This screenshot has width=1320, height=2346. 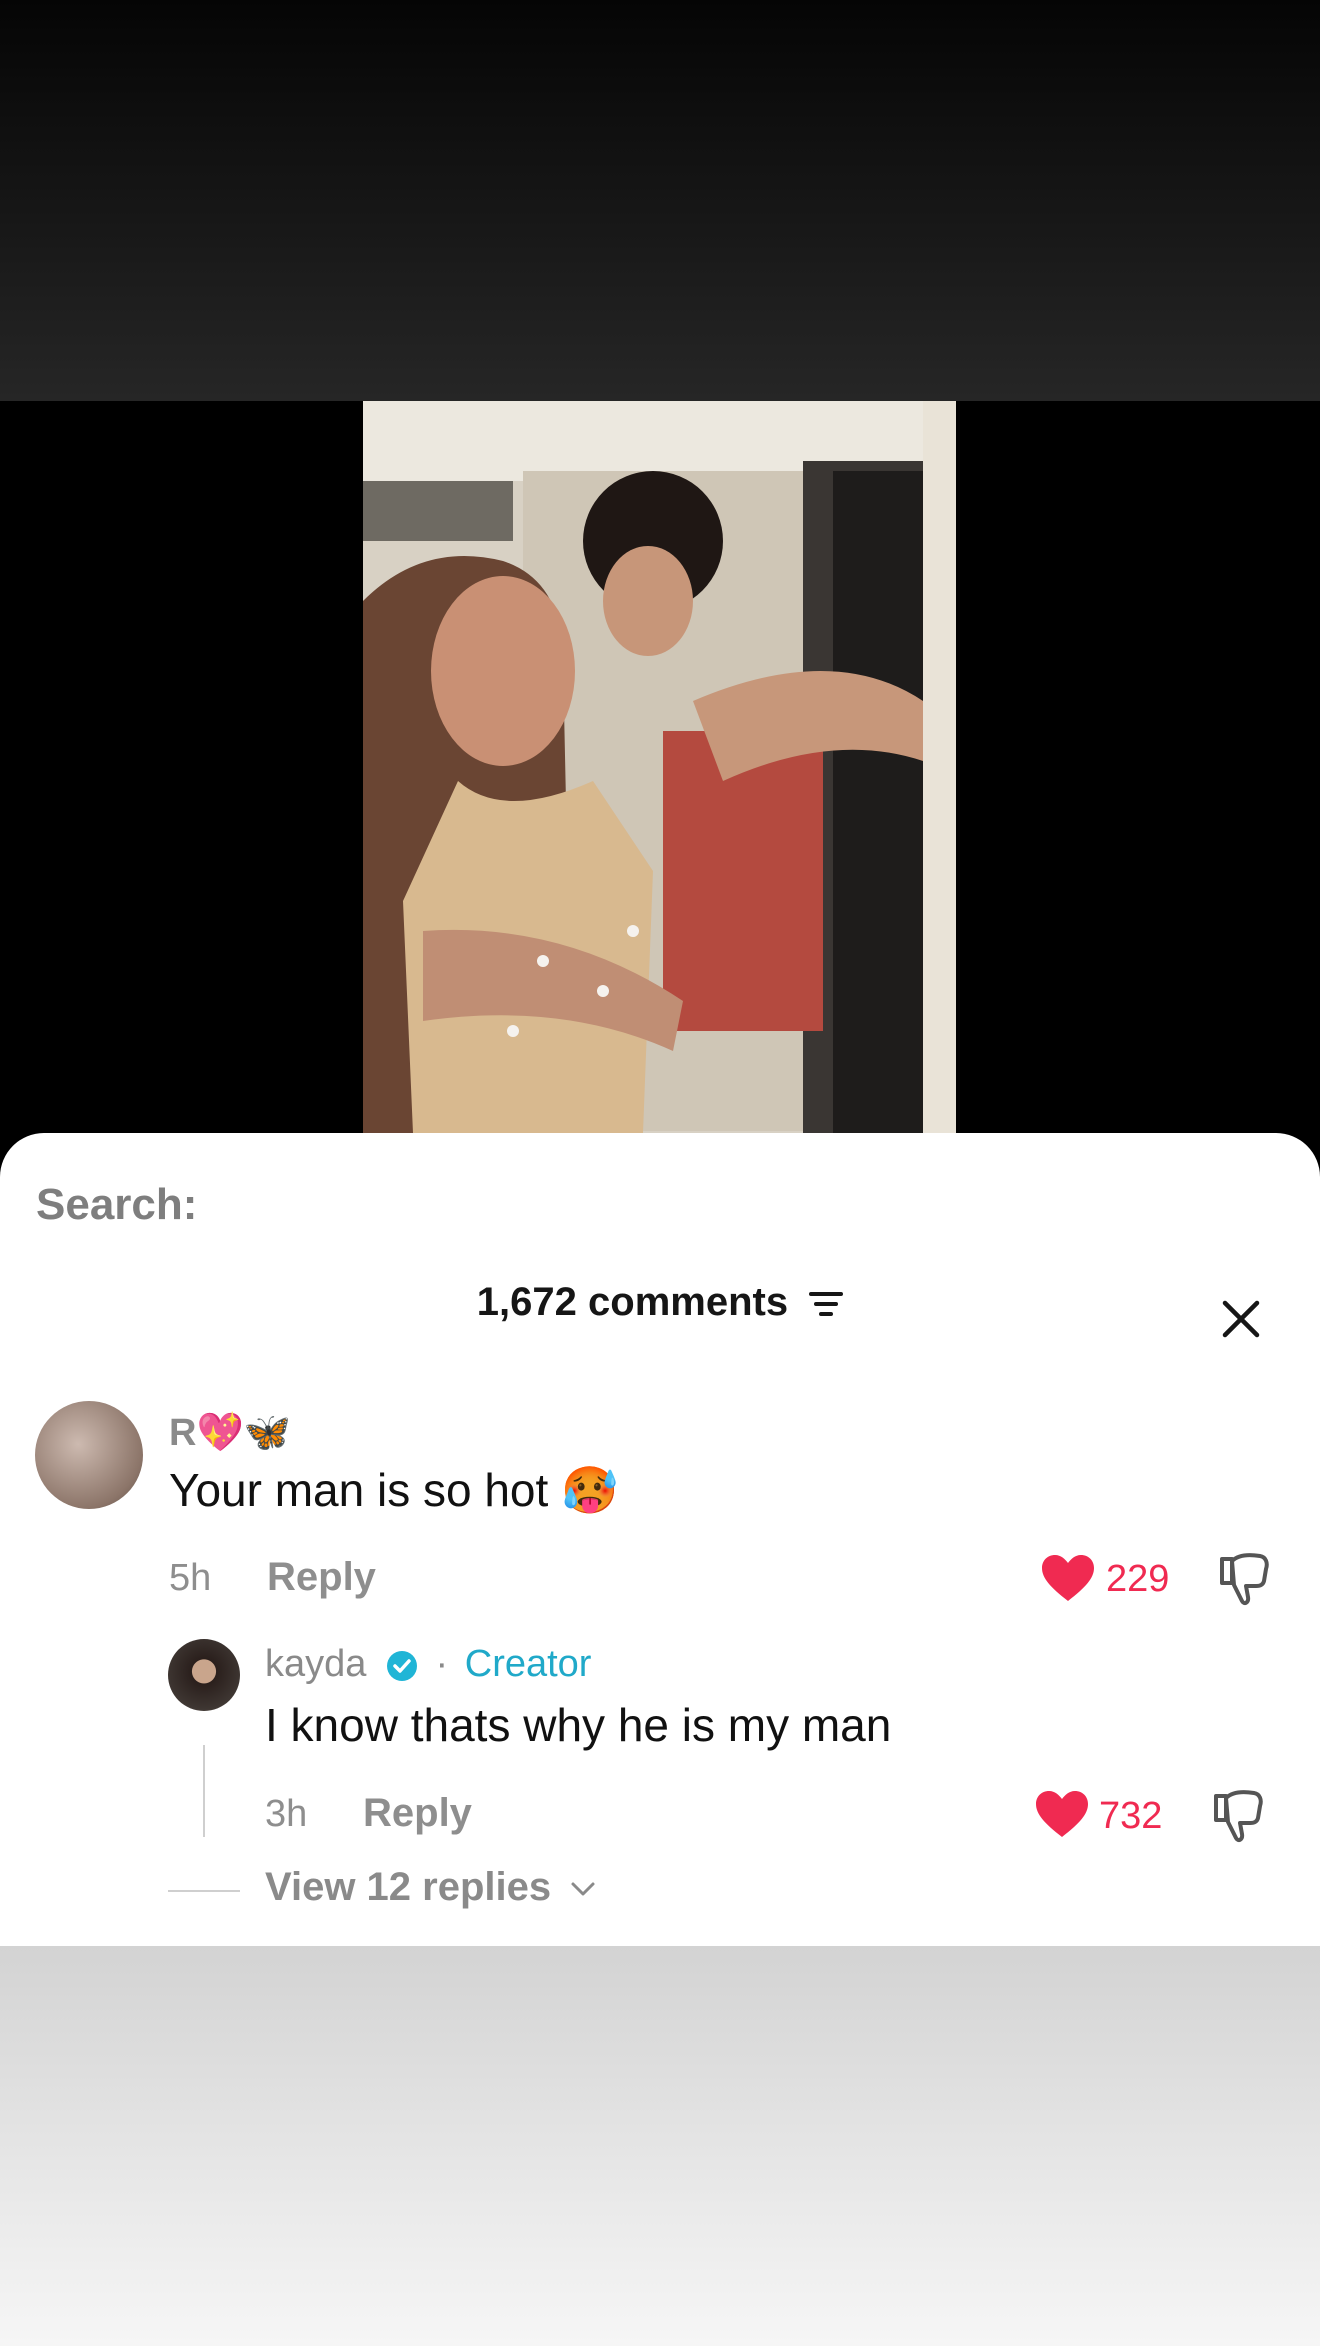 I want to click on video-still-image, so click(x=659, y=767).